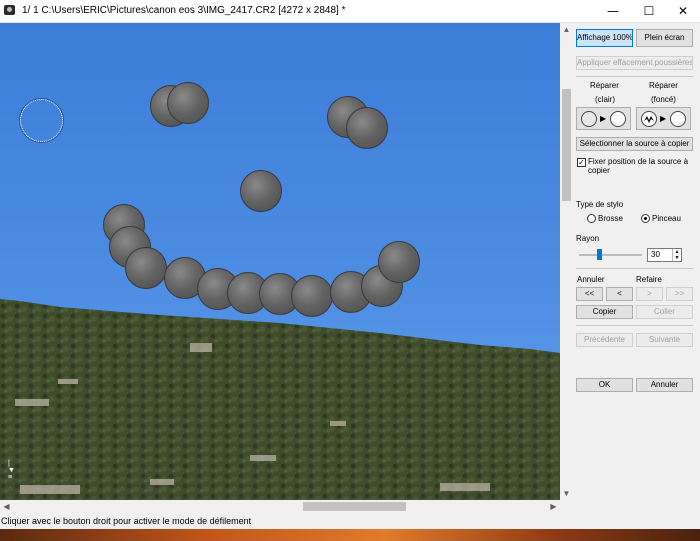 The height and width of the screenshot is (541, 700). Describe the element at coordinates (604, 38) in the screenshot. I see `view-100-button: Affichage 100%` at that location.